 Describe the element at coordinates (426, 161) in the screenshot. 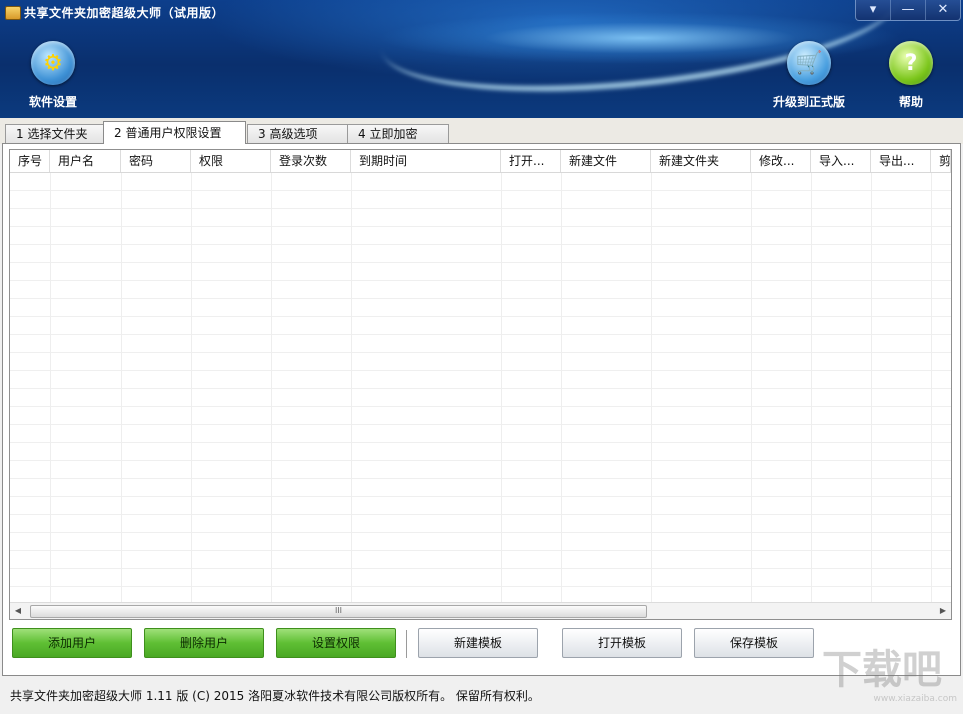

I see `column-header-expiry-time: 到期时间` at that location.